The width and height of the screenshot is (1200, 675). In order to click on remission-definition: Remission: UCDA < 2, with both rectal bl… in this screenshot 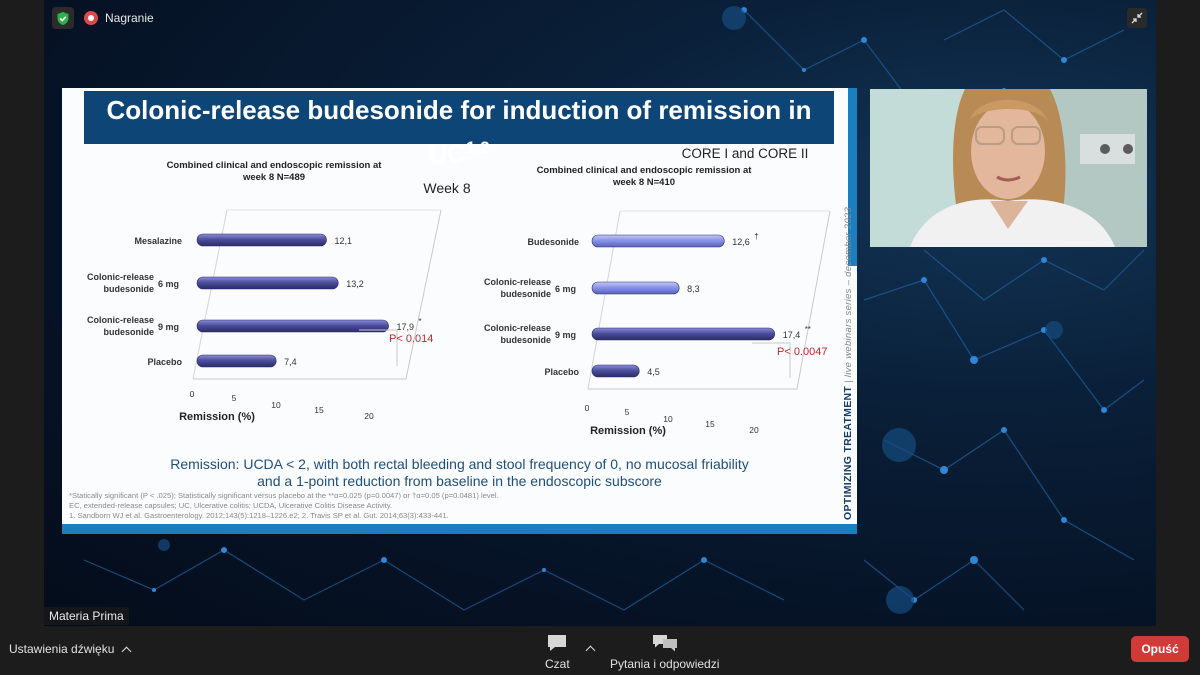, I will do `click(459, 473)`.